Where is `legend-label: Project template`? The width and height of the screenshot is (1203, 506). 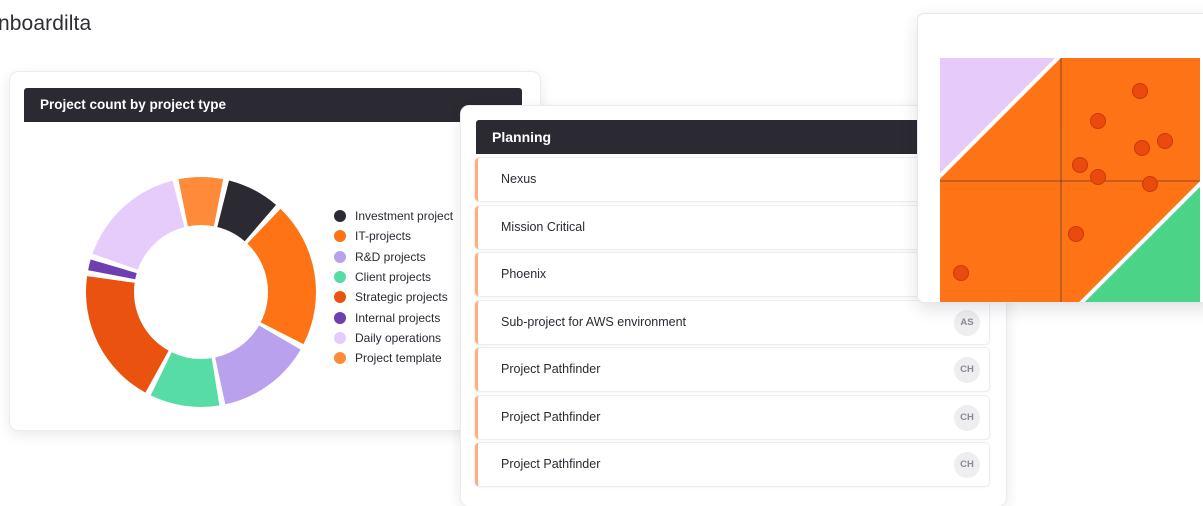 legend-label: Project template is located at coordinates (398, 358).